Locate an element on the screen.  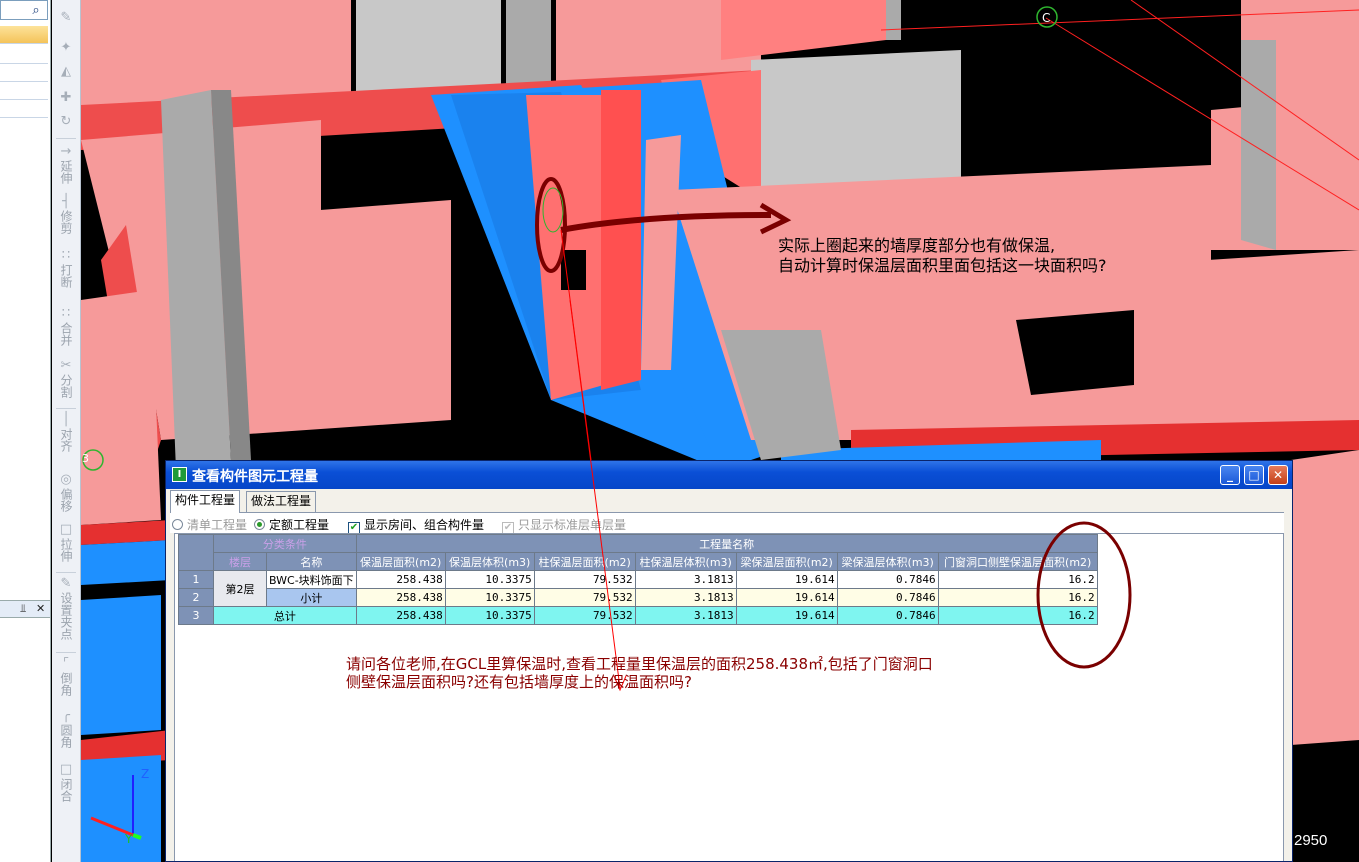
brush-icon: ✎ is located at coordinates (66, 17).